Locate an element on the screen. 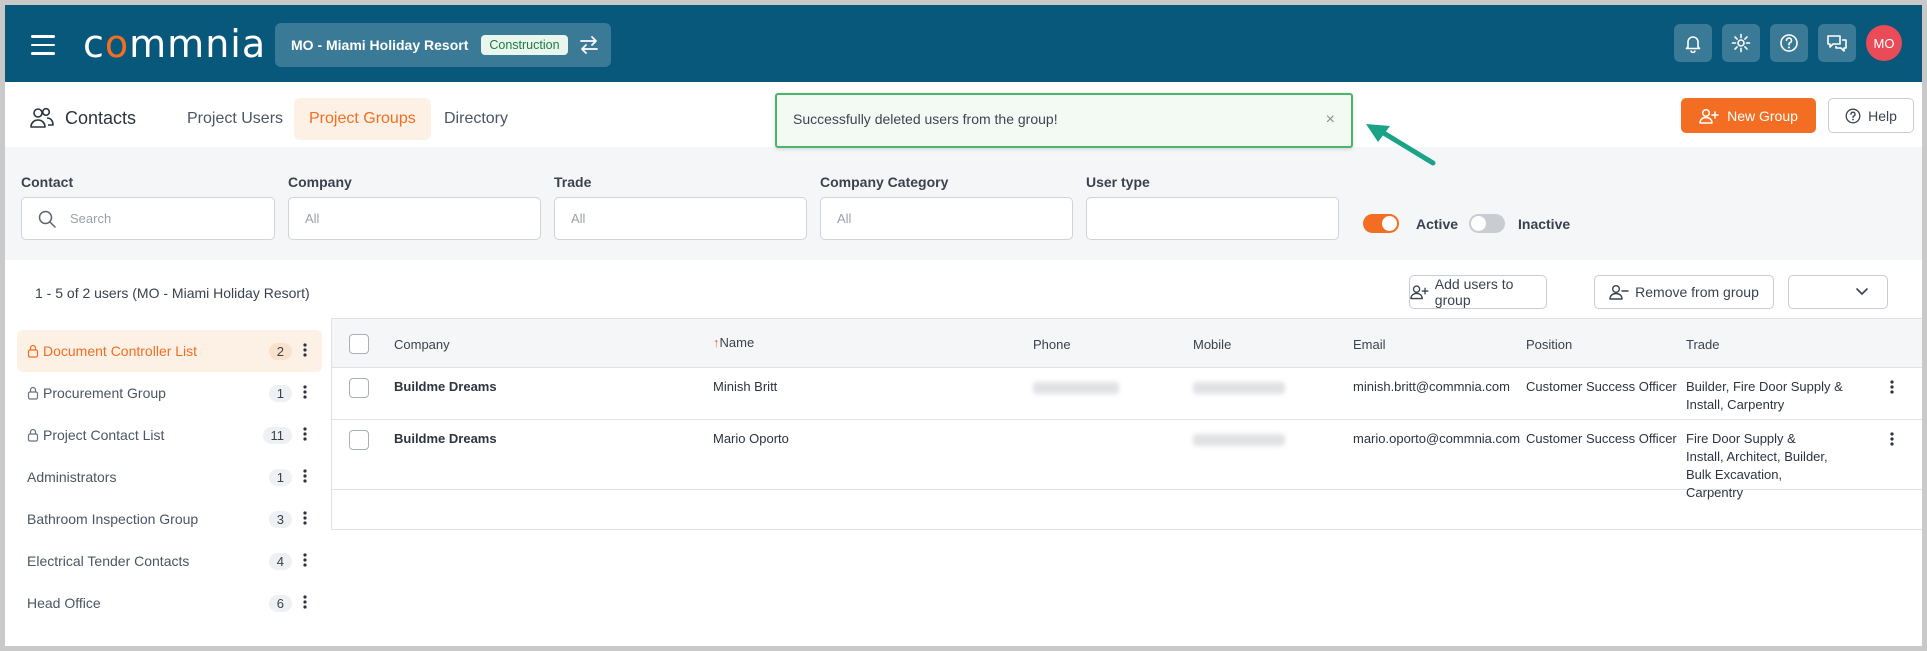 The image size is (1927, 651). group-name: Electrical Tender Contacts is located at coordinates (108, 561).